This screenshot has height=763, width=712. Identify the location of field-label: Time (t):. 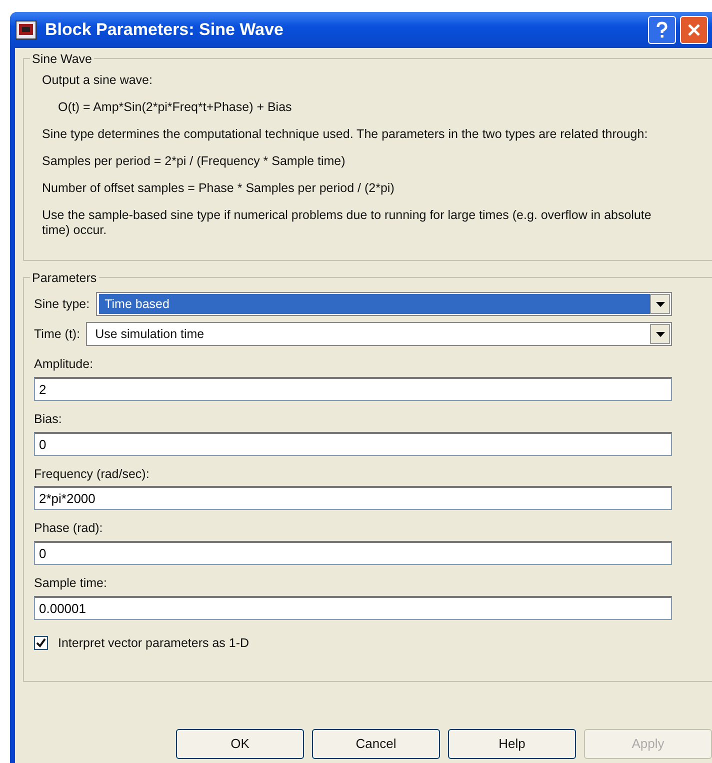
(57, 334).